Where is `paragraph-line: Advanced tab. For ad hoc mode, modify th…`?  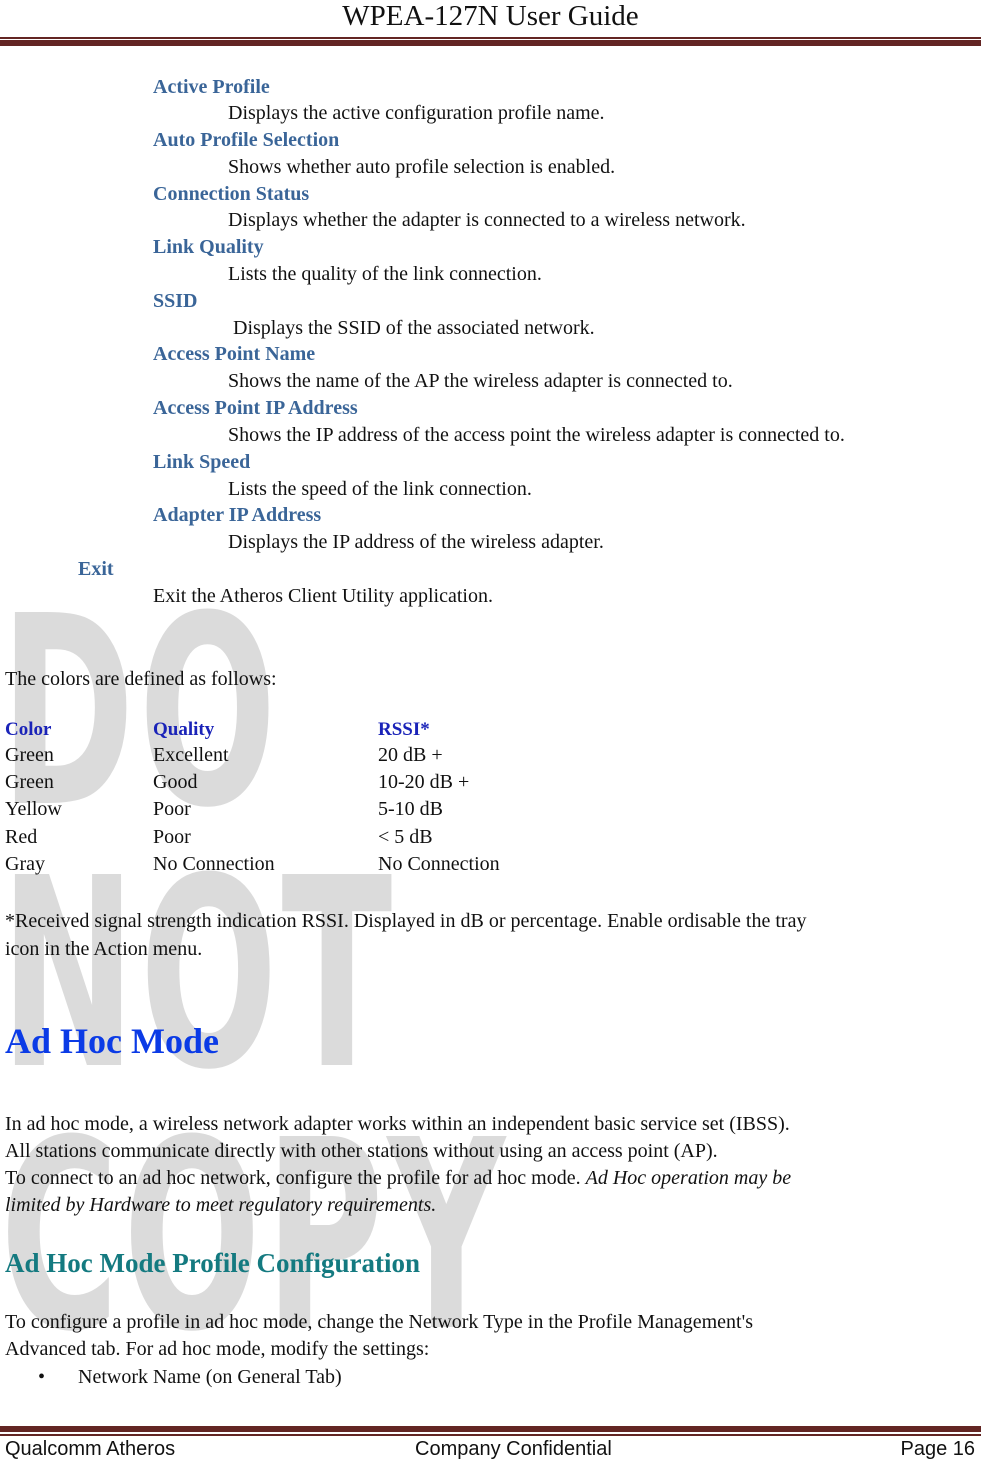
paragraph-line: Advanced tab. For ad hoc mode, modify th… is located at coordinates (217, 1349).